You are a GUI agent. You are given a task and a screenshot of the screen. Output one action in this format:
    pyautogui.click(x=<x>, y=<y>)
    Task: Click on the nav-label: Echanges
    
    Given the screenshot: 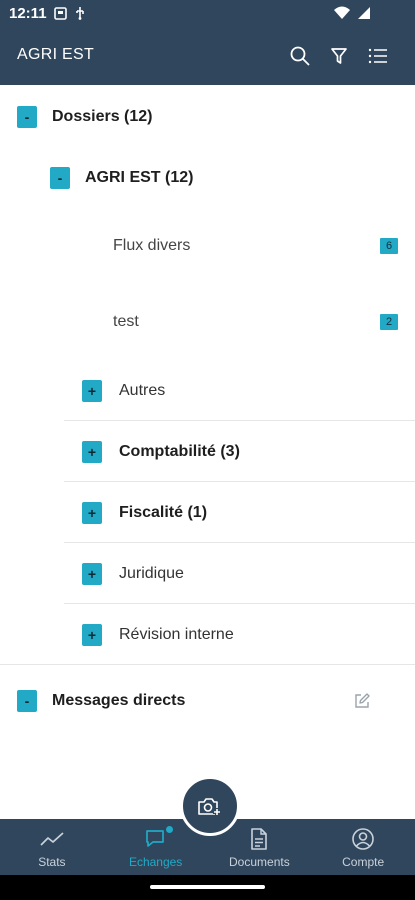 What is the action you would take?
    pyautogui.click(x=155, y=862)
    